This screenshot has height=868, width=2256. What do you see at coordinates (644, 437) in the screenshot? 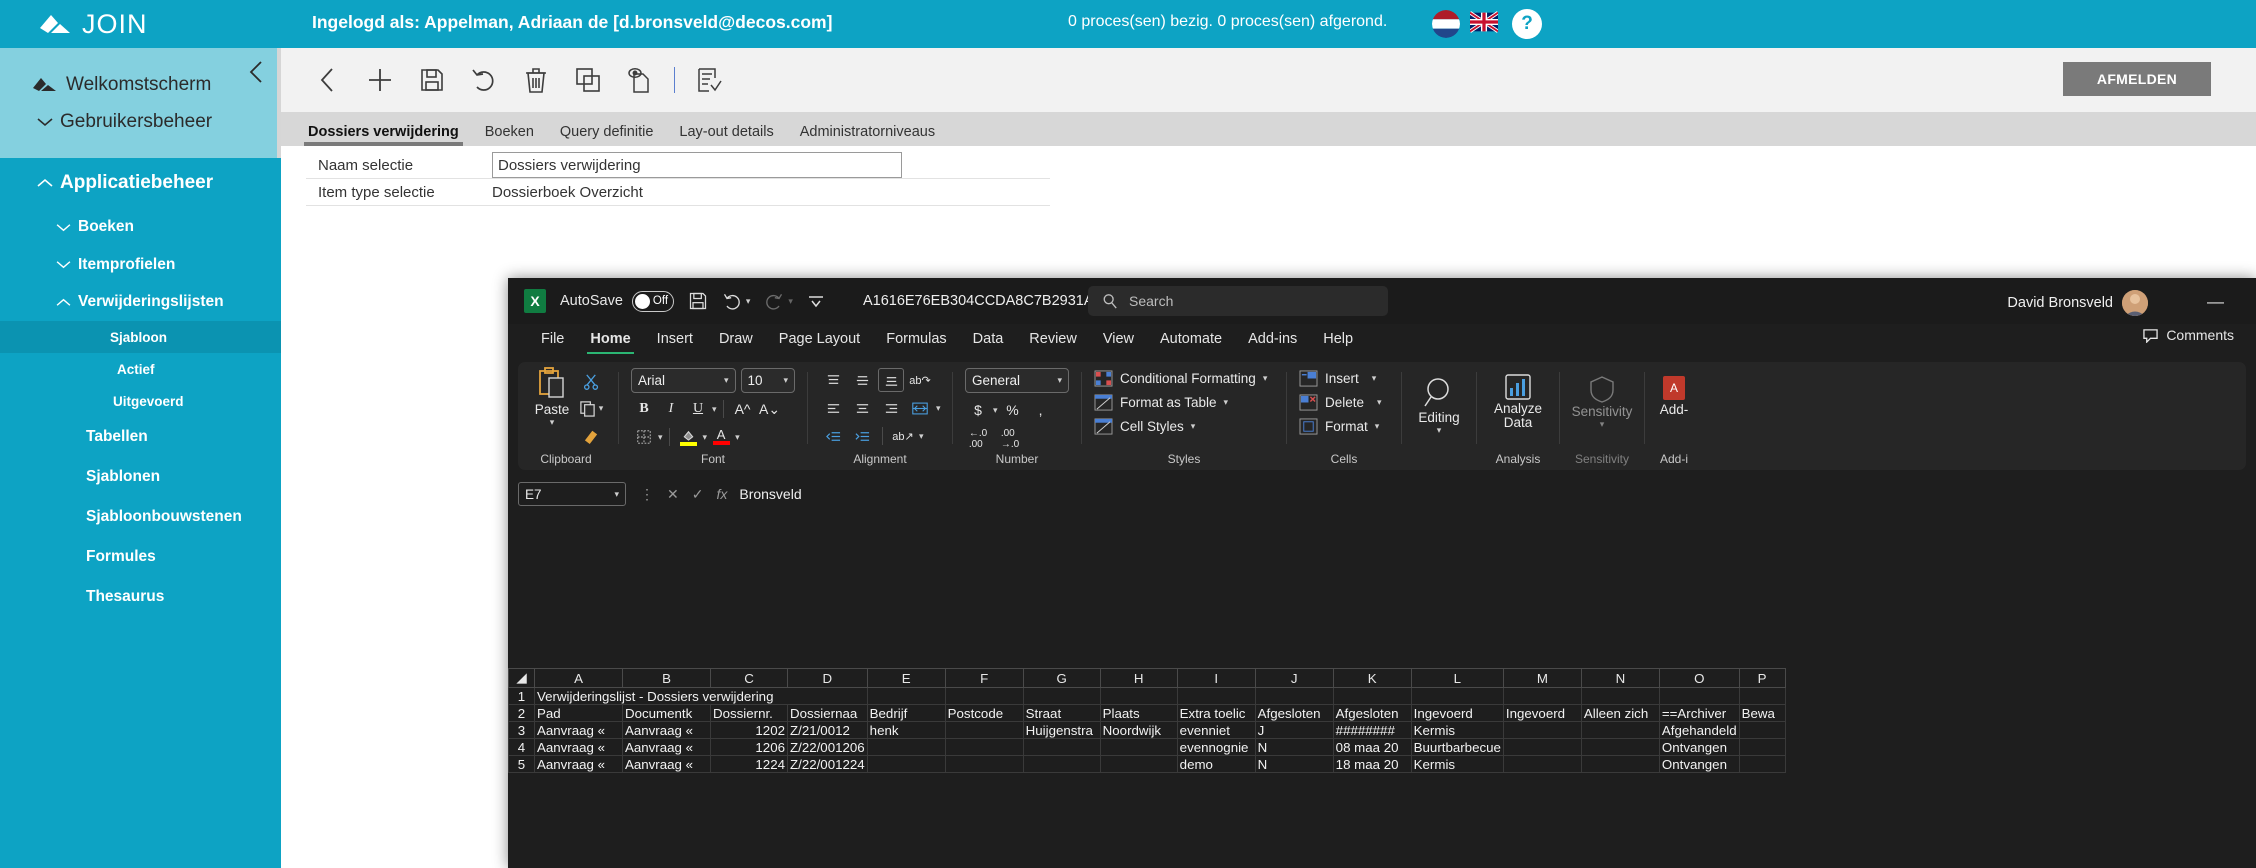
I see `borders-icon` at bounding box center [644, 437].